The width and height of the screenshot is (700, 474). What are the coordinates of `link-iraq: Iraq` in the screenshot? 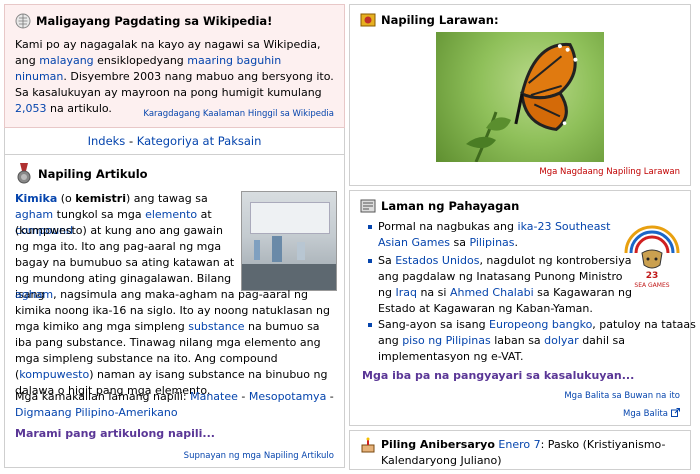 It's located at (406, 292).